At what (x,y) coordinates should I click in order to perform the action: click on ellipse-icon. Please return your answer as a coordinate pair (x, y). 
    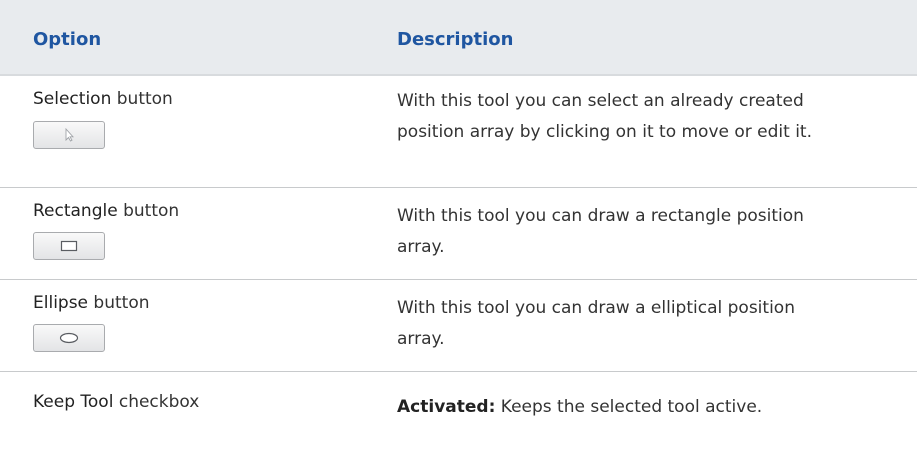
    Looking at the image, I should click on (69, 338).